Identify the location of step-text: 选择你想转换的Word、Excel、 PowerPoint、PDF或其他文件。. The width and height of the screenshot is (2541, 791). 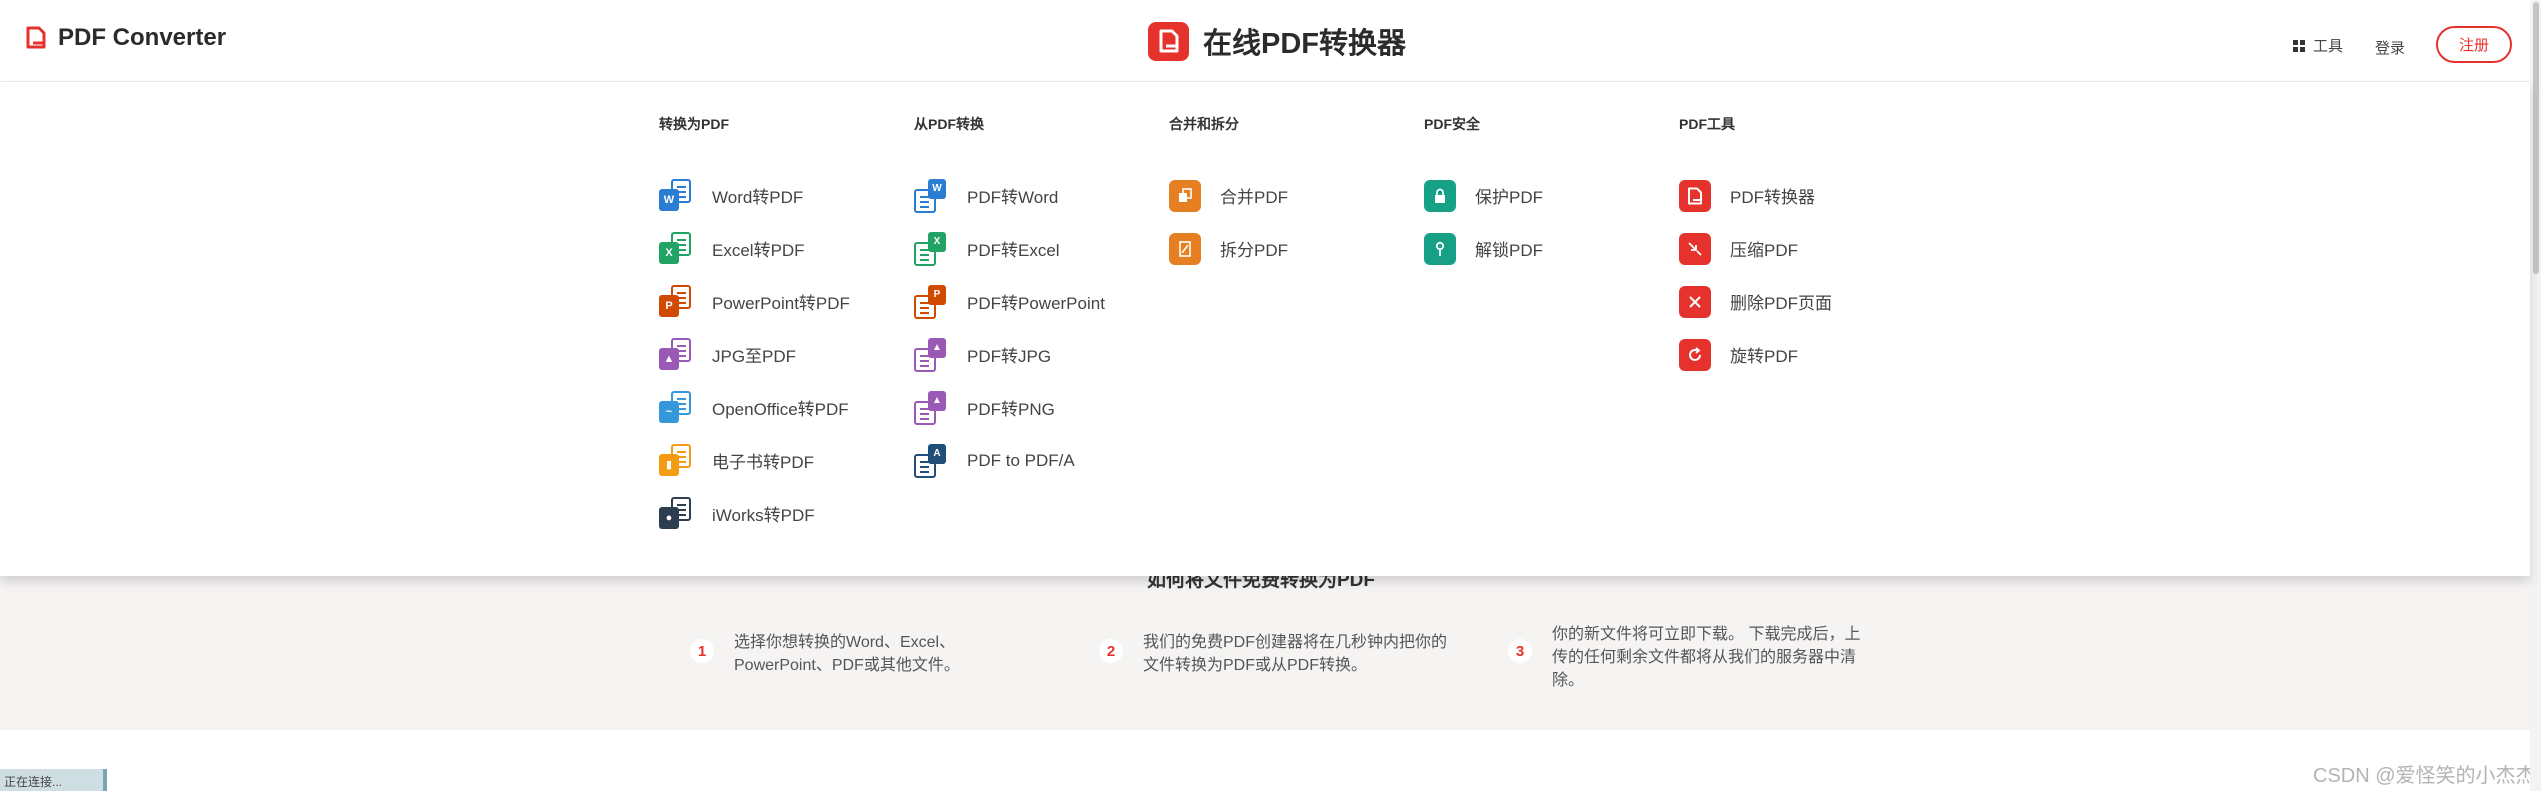
(847, 654).